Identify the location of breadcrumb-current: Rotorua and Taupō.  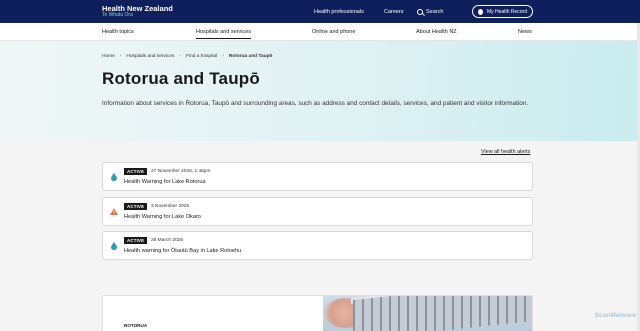
(250, 56).